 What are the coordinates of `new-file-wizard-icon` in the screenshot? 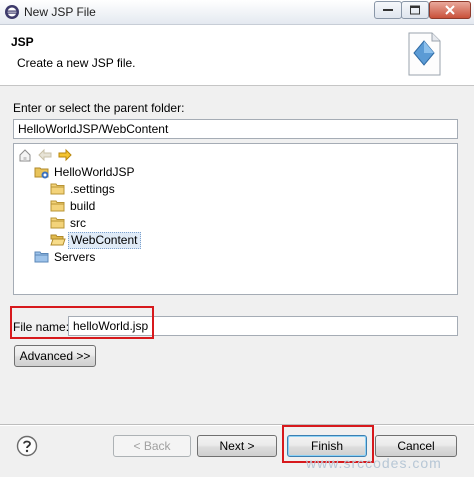 It's located at (424, 54).